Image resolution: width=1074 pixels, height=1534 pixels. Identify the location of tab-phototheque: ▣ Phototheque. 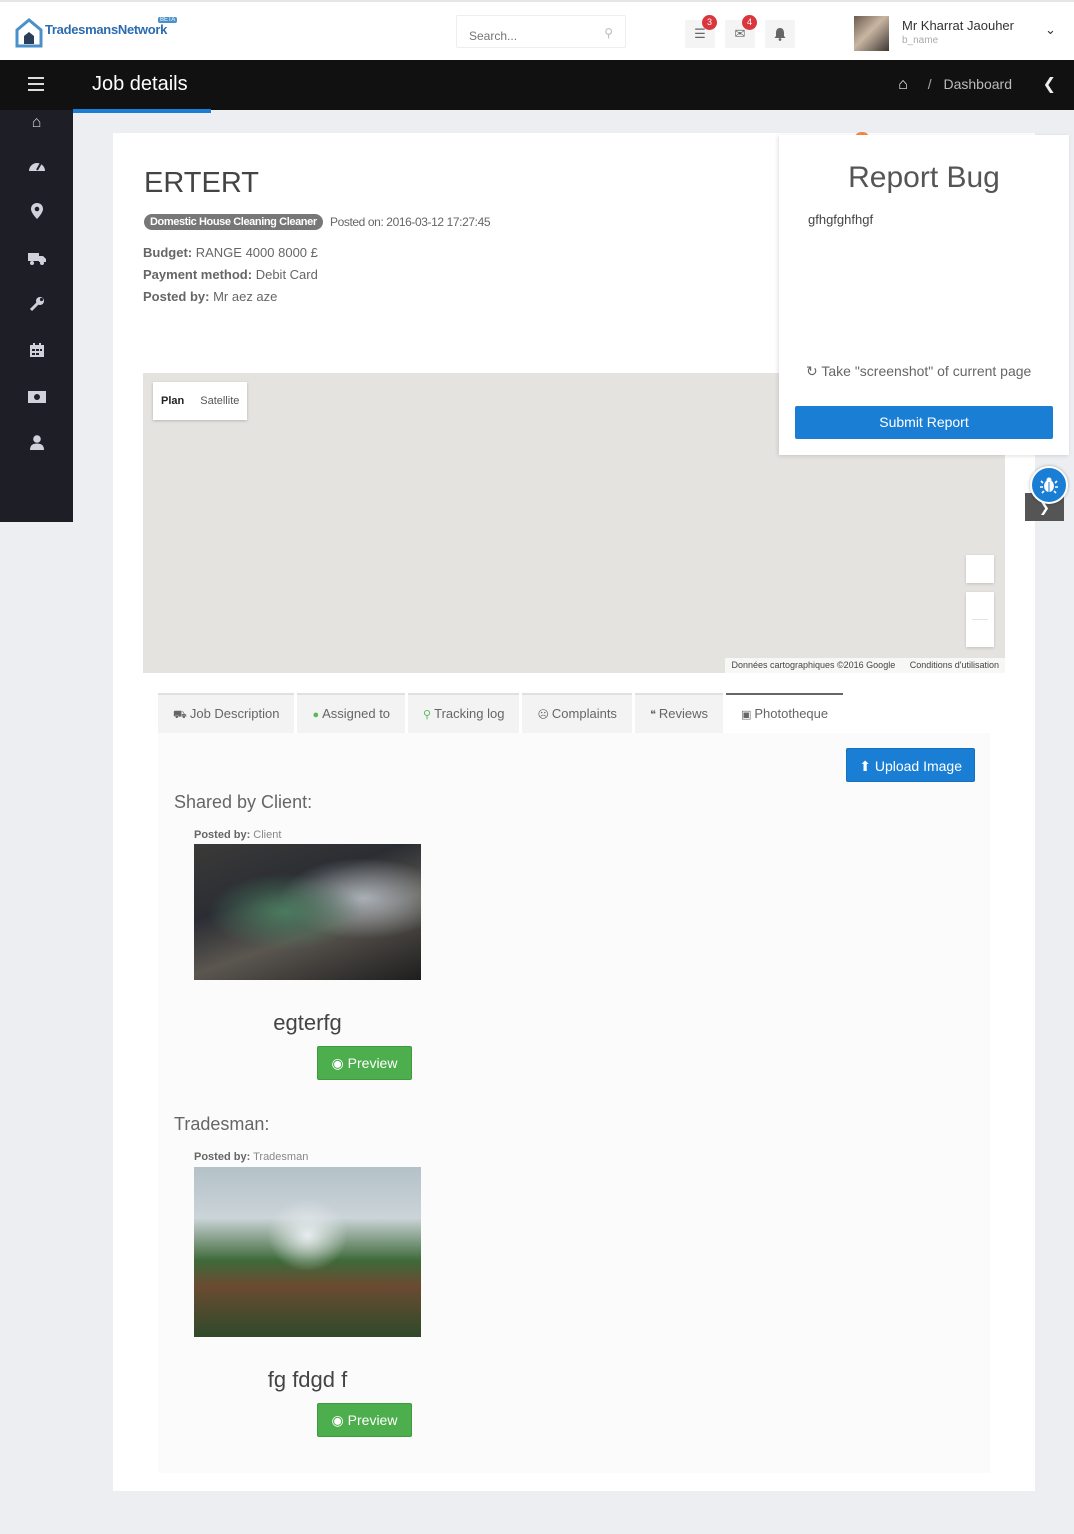
(784, 713).